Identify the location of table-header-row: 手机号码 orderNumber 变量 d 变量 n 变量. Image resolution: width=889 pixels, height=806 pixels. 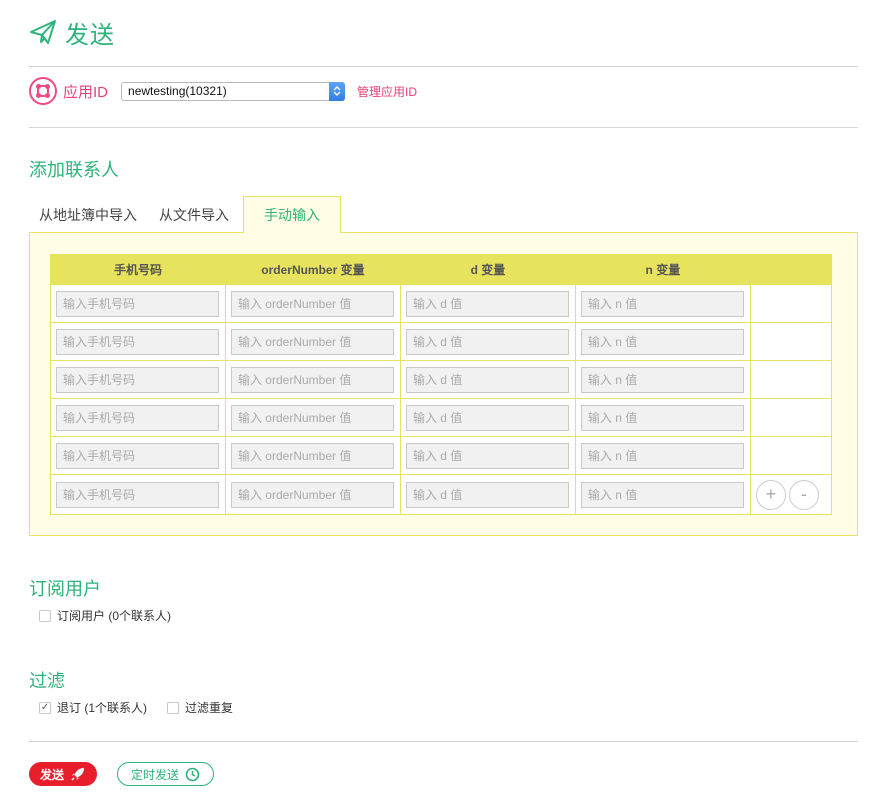
(441, 269).